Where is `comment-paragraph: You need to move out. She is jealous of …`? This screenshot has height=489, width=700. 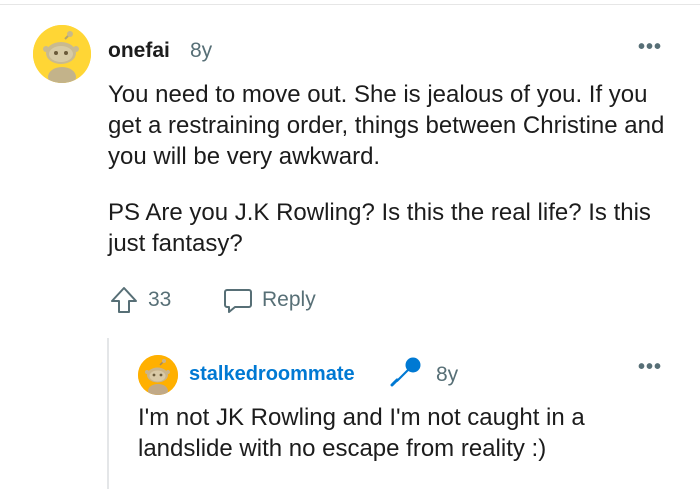 comment-paragraph: You need to move out. She is jealous of … is located at coordinates (386, 125).